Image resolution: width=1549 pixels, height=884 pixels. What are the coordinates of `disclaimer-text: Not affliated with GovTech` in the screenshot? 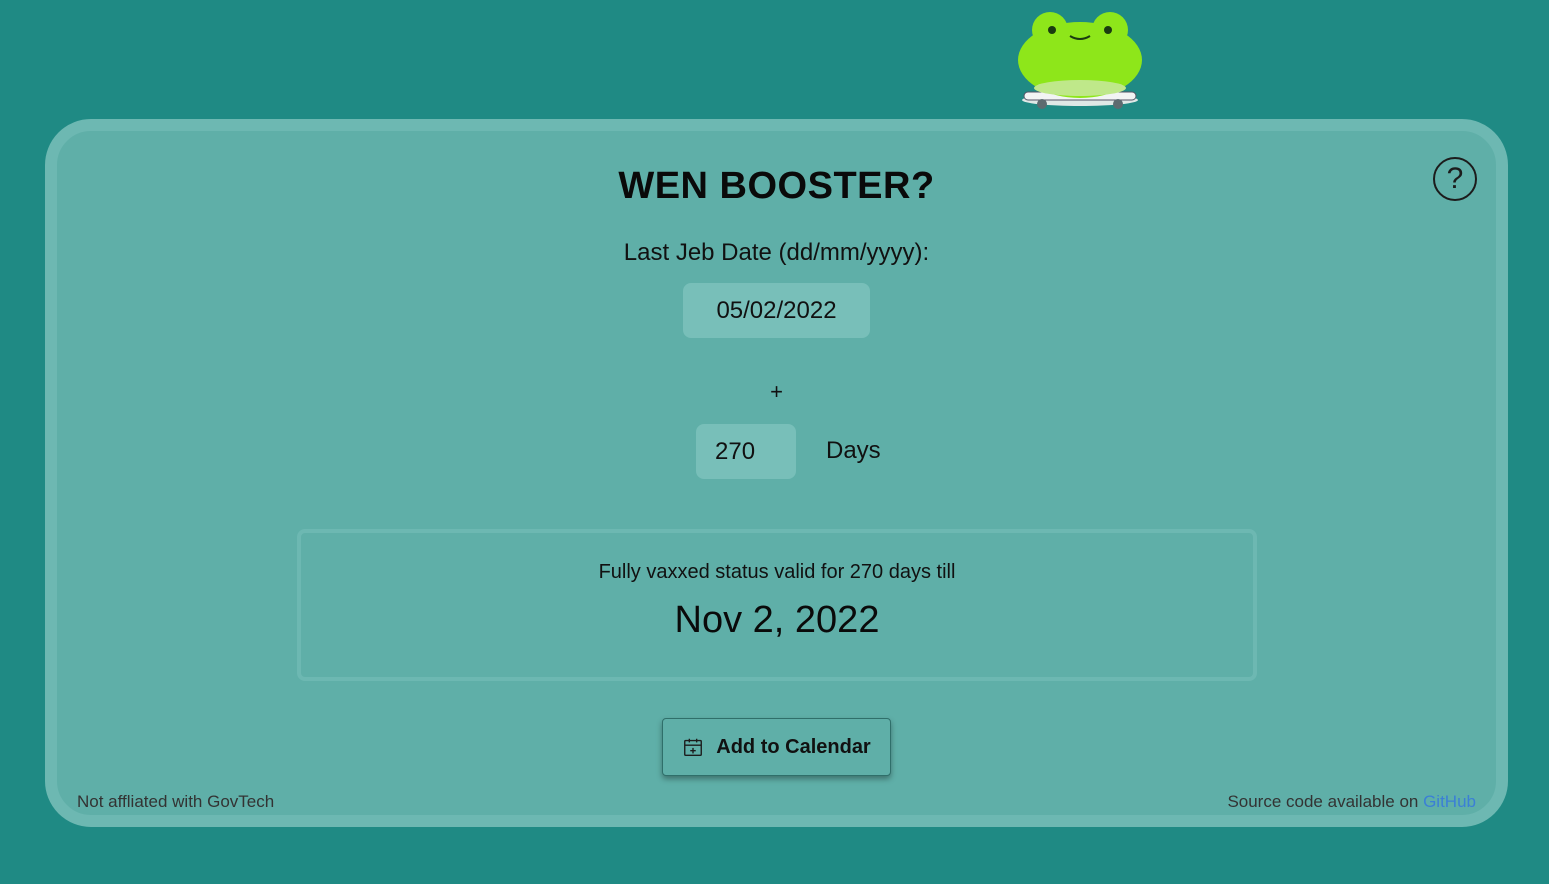 It's located at (176, 801).